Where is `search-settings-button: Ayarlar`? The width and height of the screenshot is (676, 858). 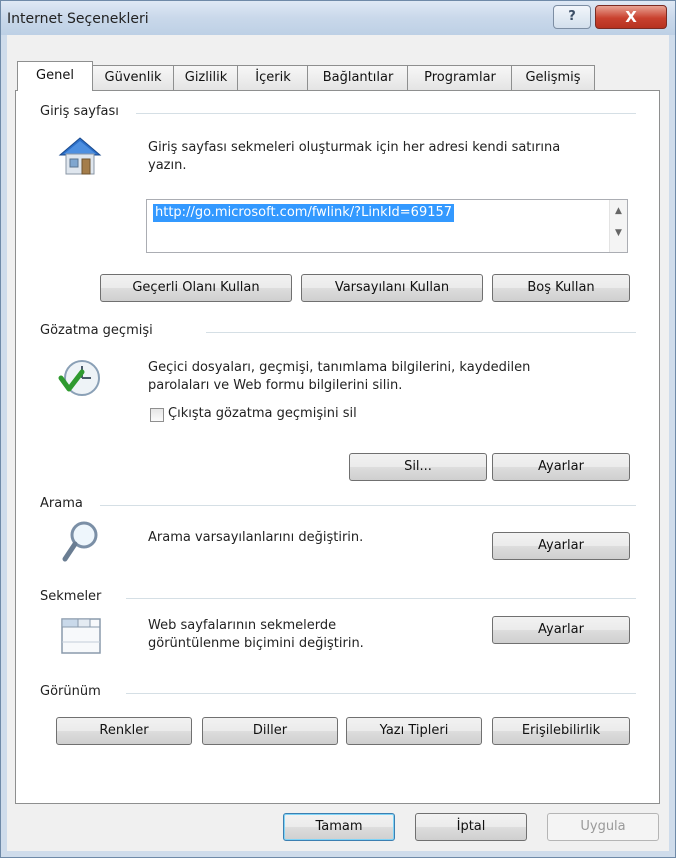 search-settings-button: Ayarlar is located at coordinates (561, 546).